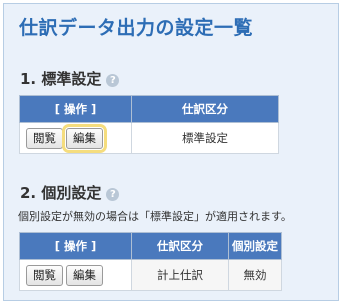 This screenshot has width=342, height=304. What do you see at coordinates (61, 79) in the screenshot?
I see `section-standard-label: 1. 標準設定` at bounding box center [61, 79].